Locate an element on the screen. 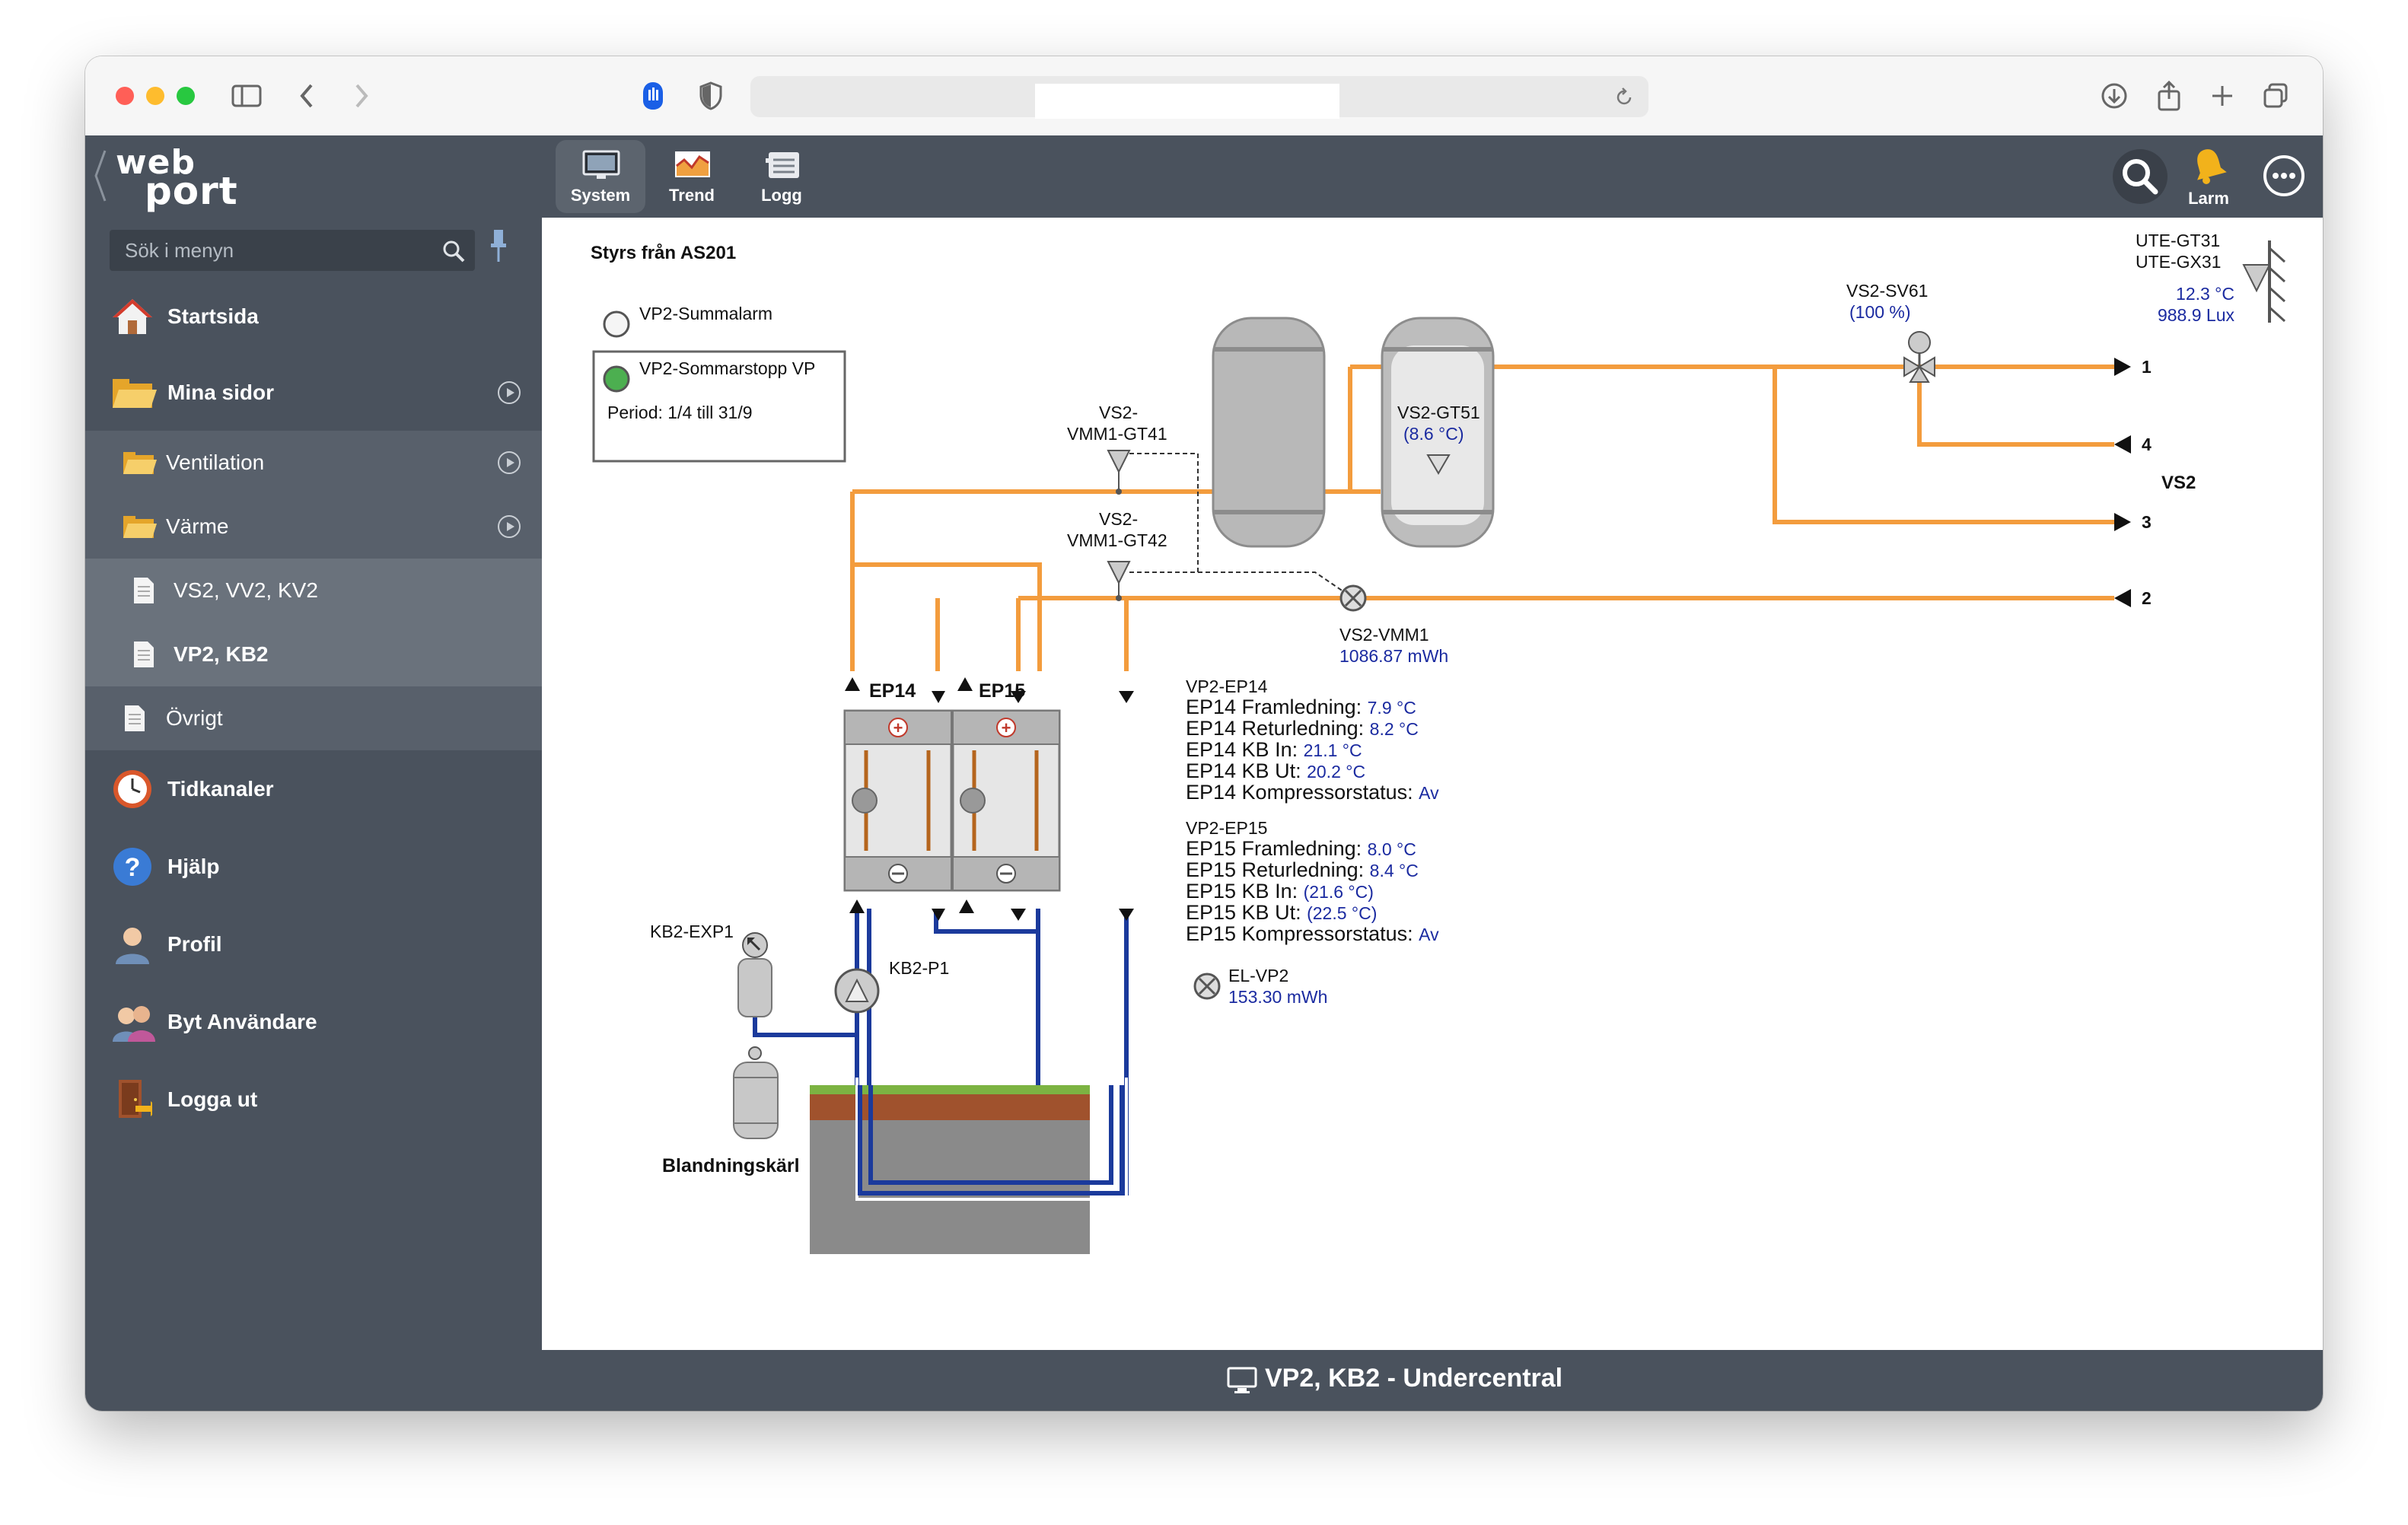  sv61-valve-icon is located at coordinates (1919, 357).